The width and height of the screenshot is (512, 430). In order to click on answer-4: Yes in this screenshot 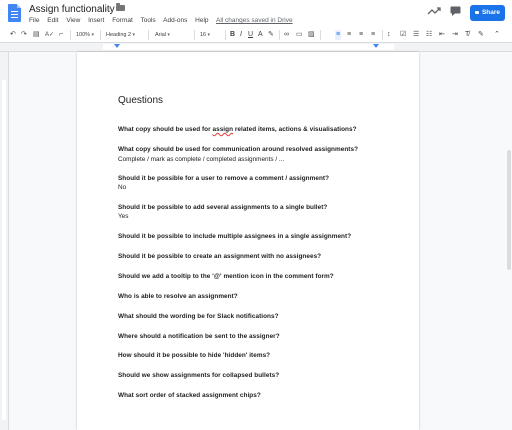, I will do `click(123, 216)`.